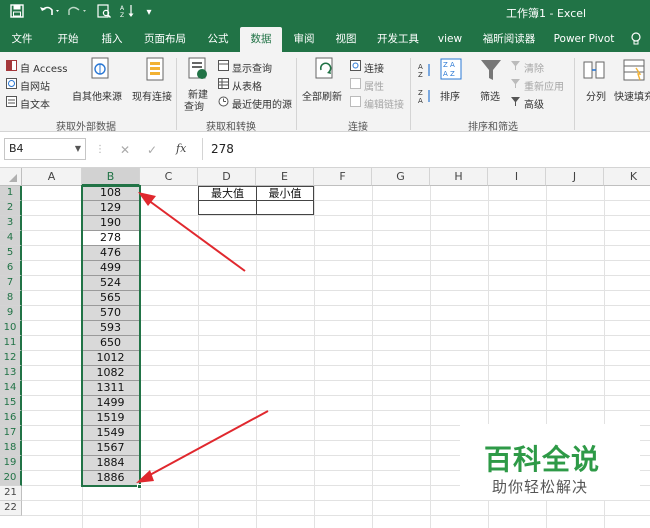  Describe the element at coordinates (165, 39) in the screenshot. I see `tab-page-layout: 页面布局` at that location.